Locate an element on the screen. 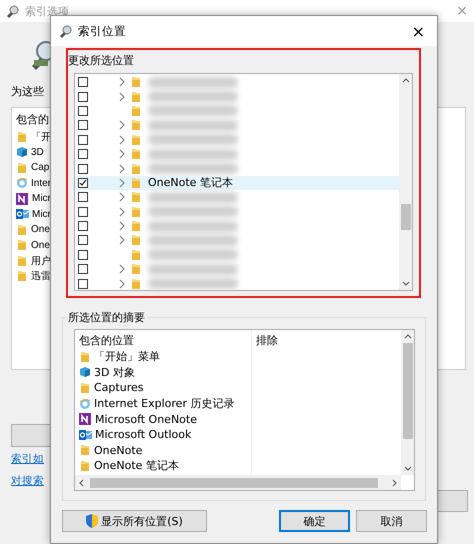  selected-row: OneNote 笔记本 is located at coordinates (237, 183).